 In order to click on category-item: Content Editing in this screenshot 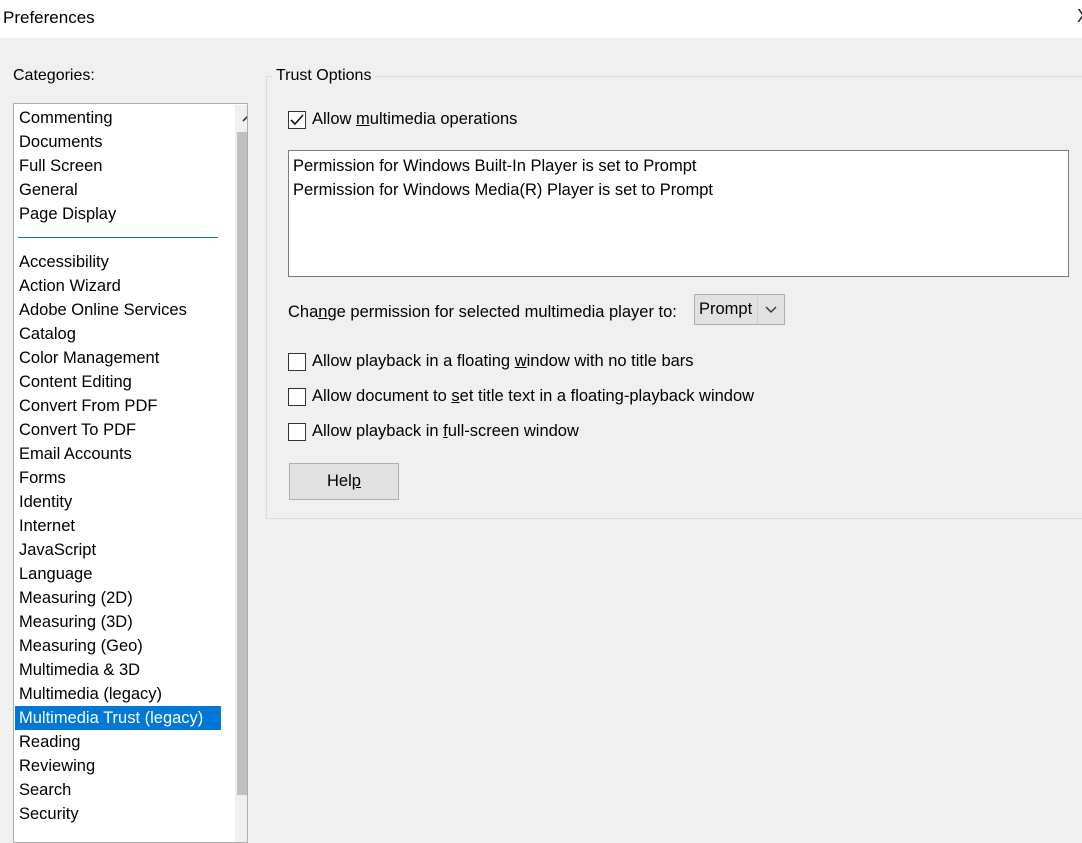, I will do `click(118, 382)`.